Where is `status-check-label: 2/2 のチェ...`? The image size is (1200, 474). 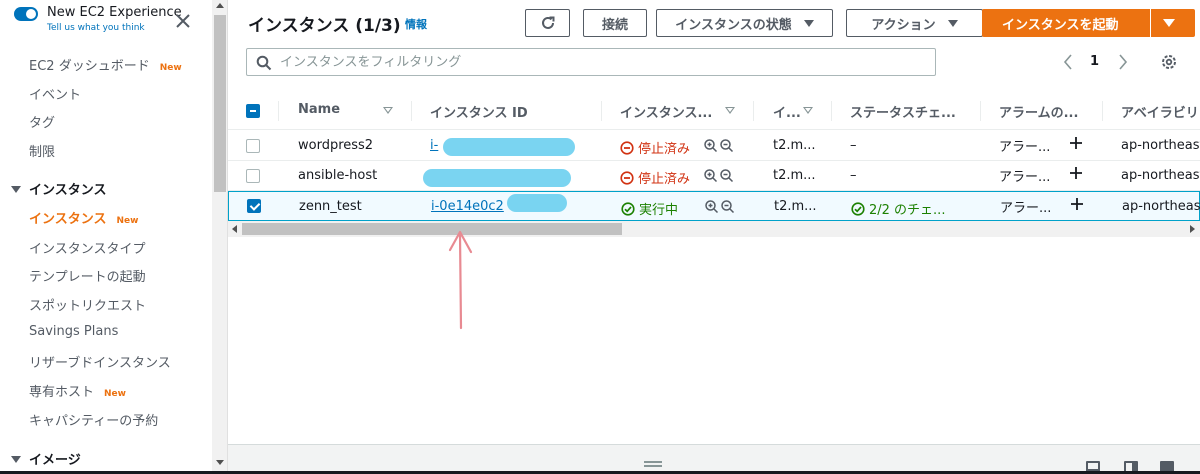
status-check-label: 2/2 のチェ... is located at coordinates (907, 210).